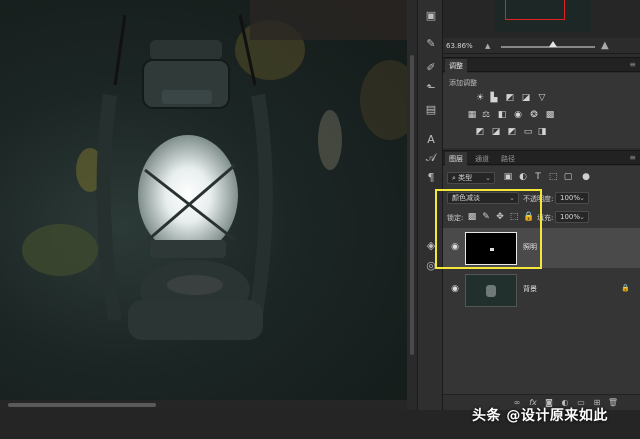  I want to click on lock-position-icon: ✥, so click(500, 217).